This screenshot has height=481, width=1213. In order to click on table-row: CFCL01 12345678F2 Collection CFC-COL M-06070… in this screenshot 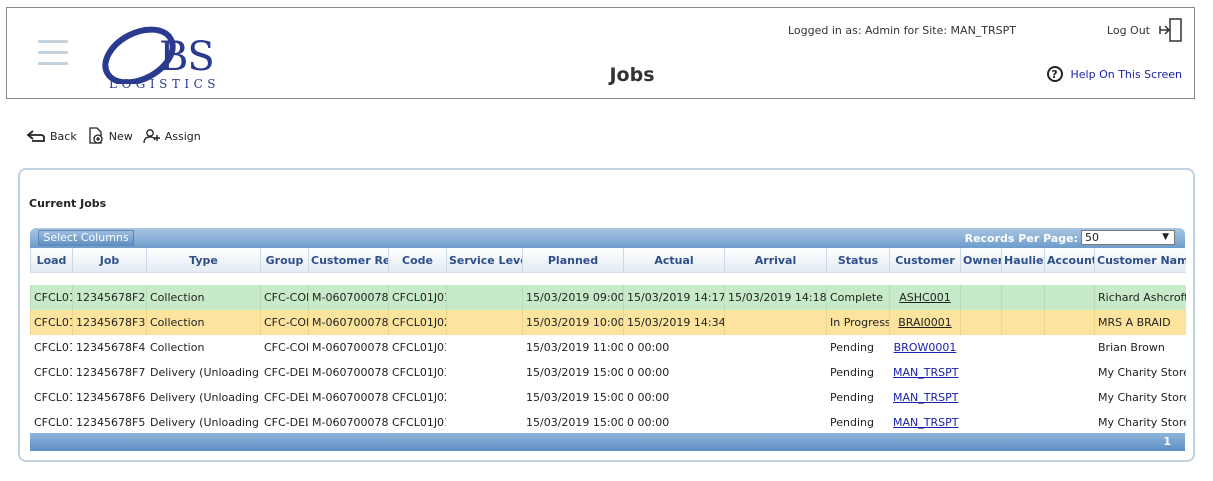, I will do `click(608, 297)`.